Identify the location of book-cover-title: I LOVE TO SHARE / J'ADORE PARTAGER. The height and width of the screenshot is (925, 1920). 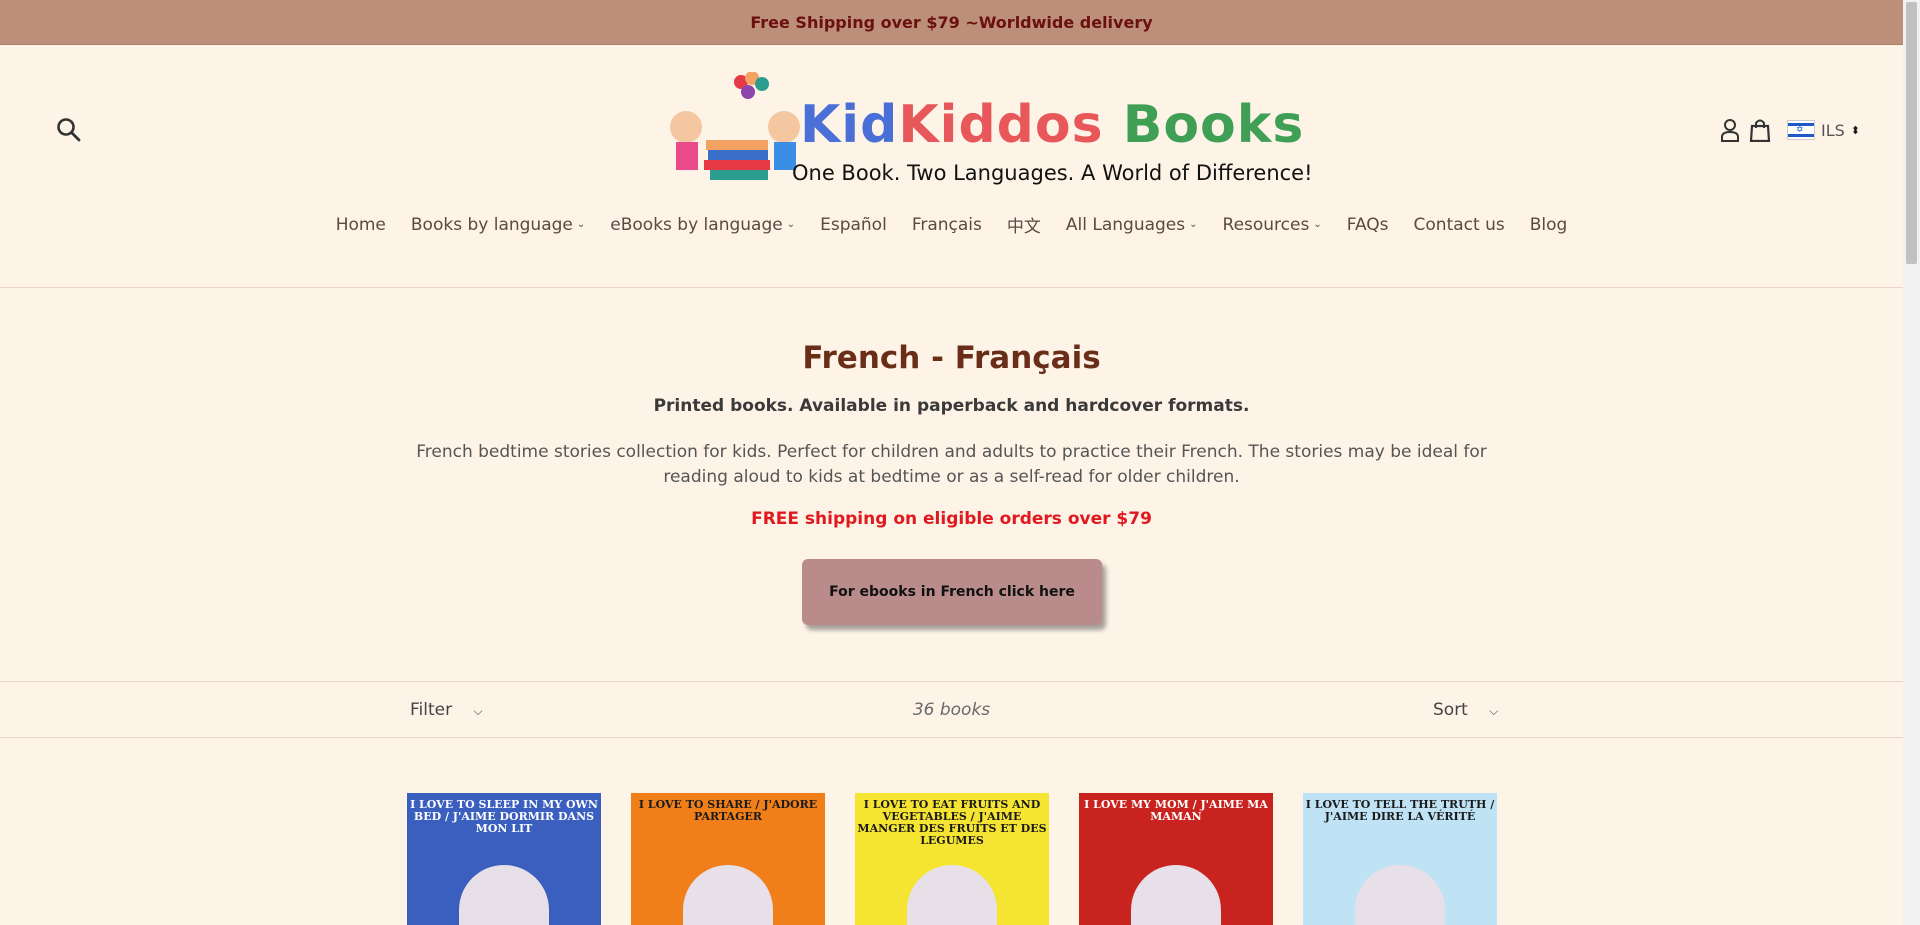
(728, 810).